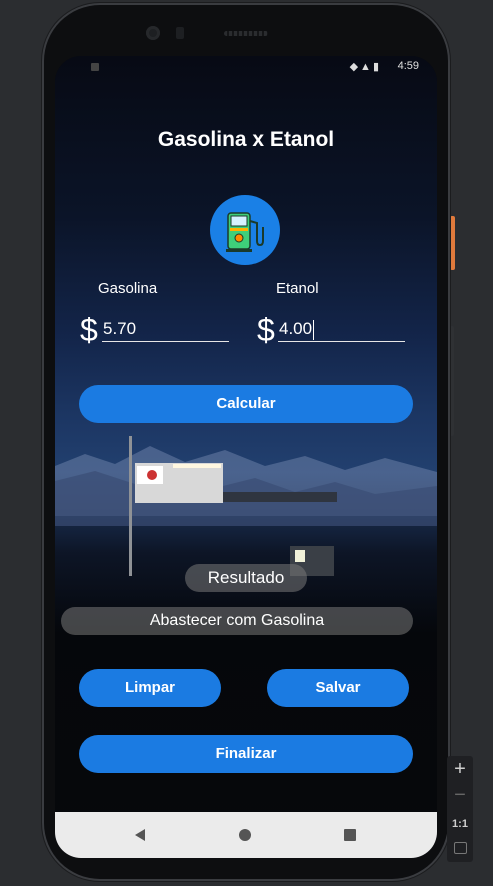 The height and width of the screenshot is (886, 493). I want to click on home-icon, so click(245, 835).